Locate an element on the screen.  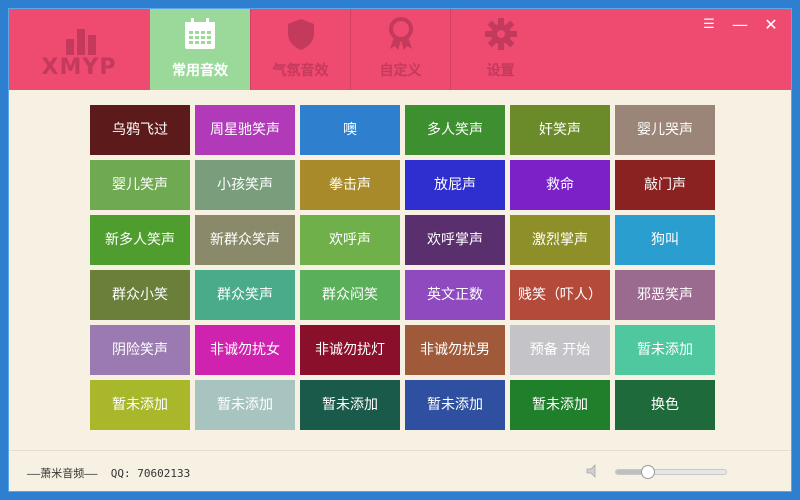
calendar-icon is located at coordinates (200, 33).